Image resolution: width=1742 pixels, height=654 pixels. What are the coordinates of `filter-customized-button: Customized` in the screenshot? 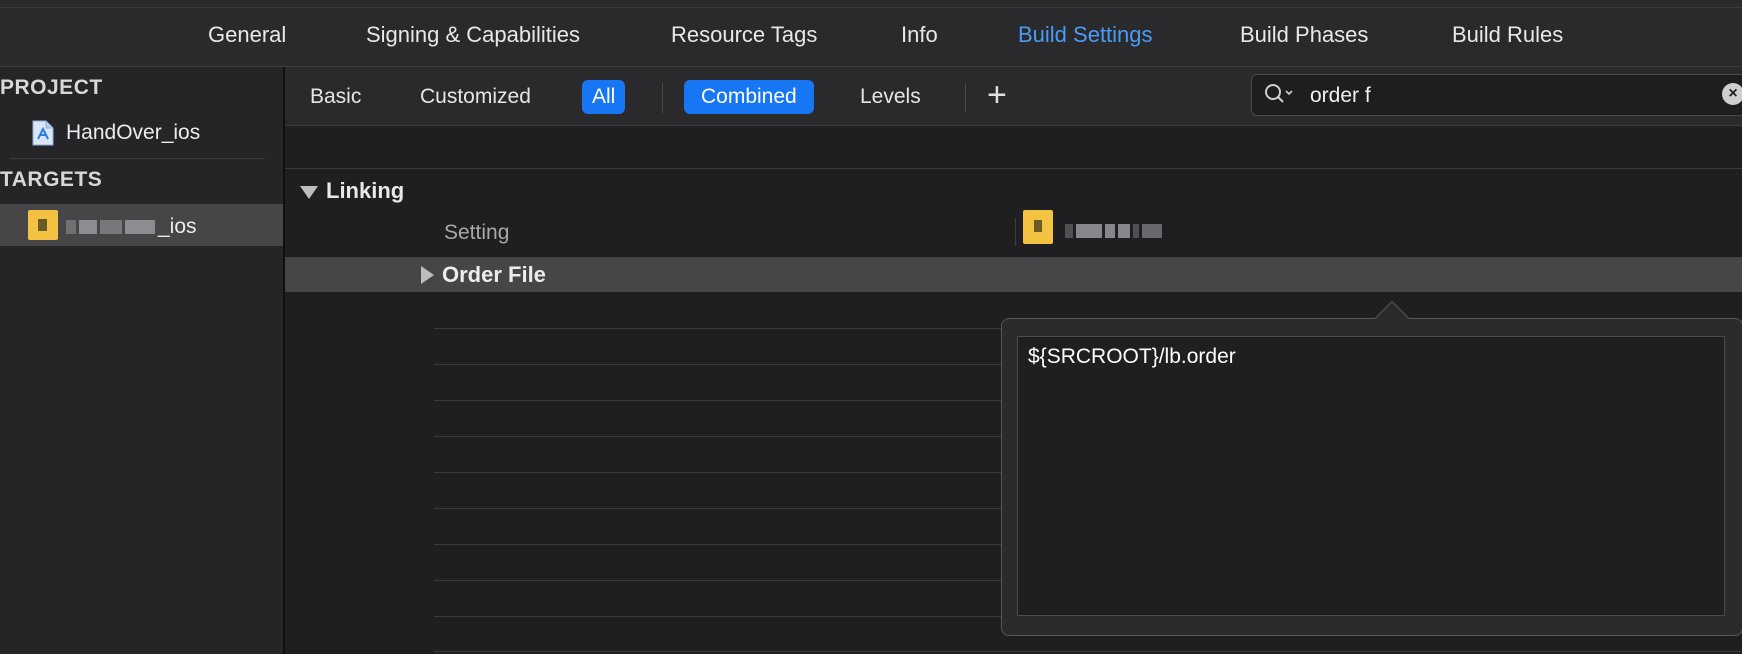 It's located at (475, 97).